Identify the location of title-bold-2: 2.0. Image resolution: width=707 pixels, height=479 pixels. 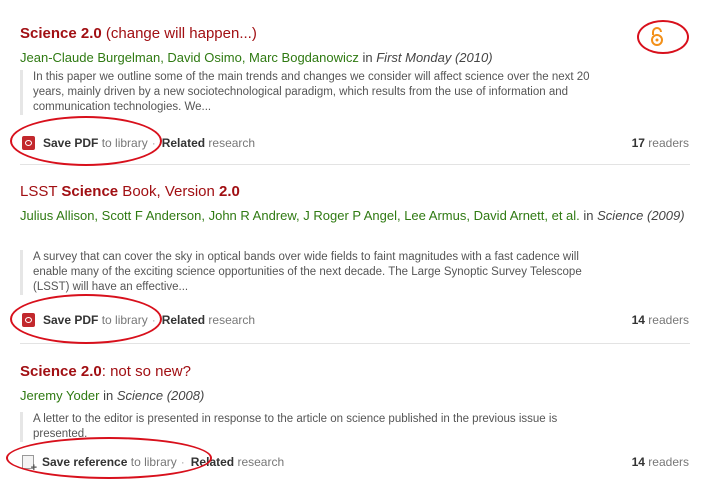
(229, 191).